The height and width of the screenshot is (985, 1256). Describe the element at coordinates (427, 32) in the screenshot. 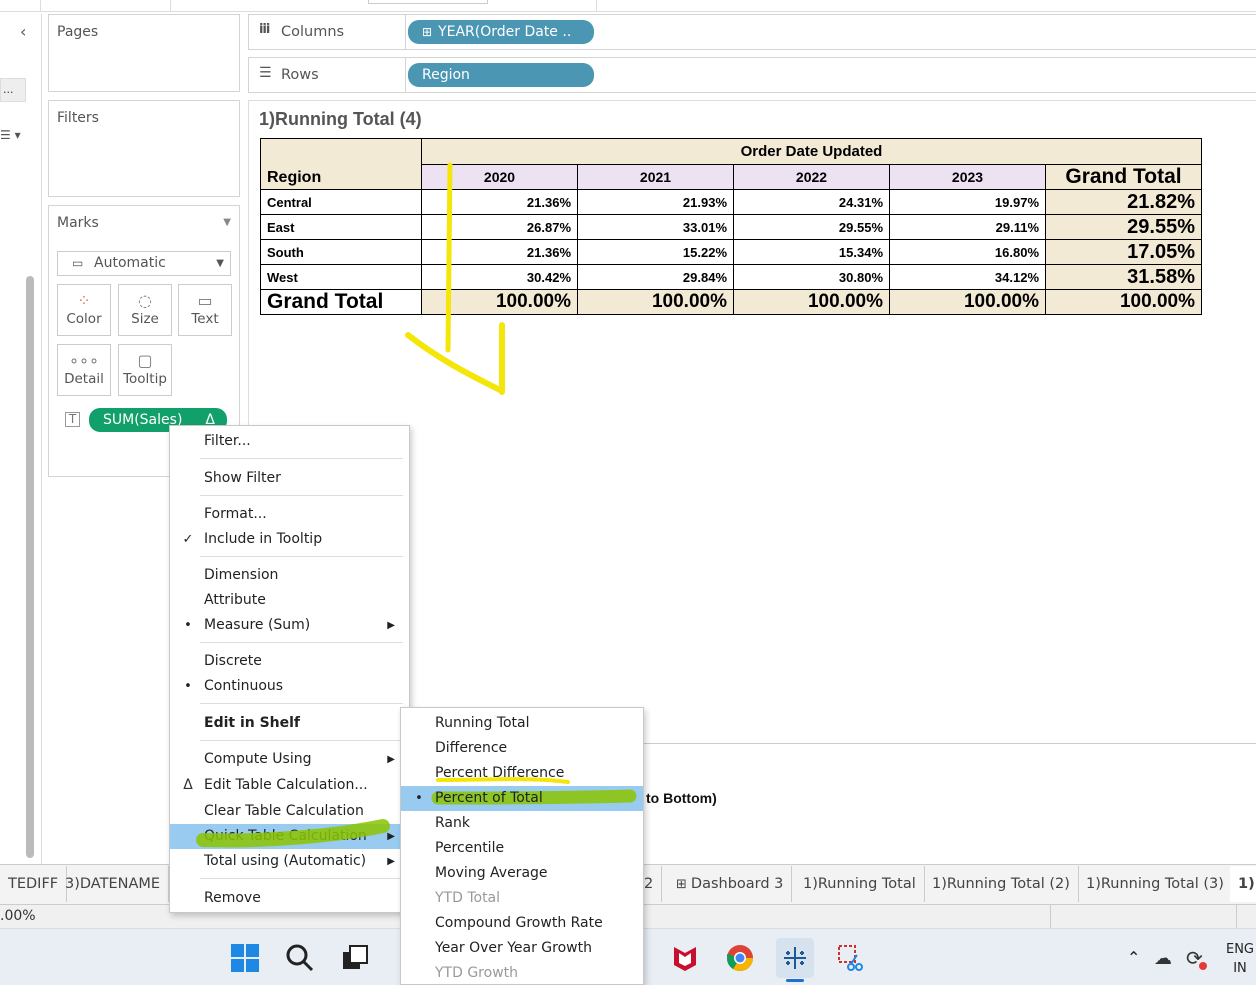

I see `expand-icon: ⊞` at that location.